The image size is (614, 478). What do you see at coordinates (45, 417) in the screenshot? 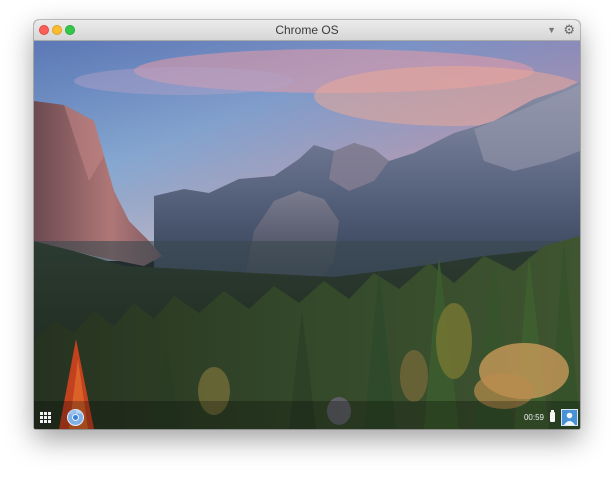
I see `app-launcher-icon` at bounding box center [45, 417].